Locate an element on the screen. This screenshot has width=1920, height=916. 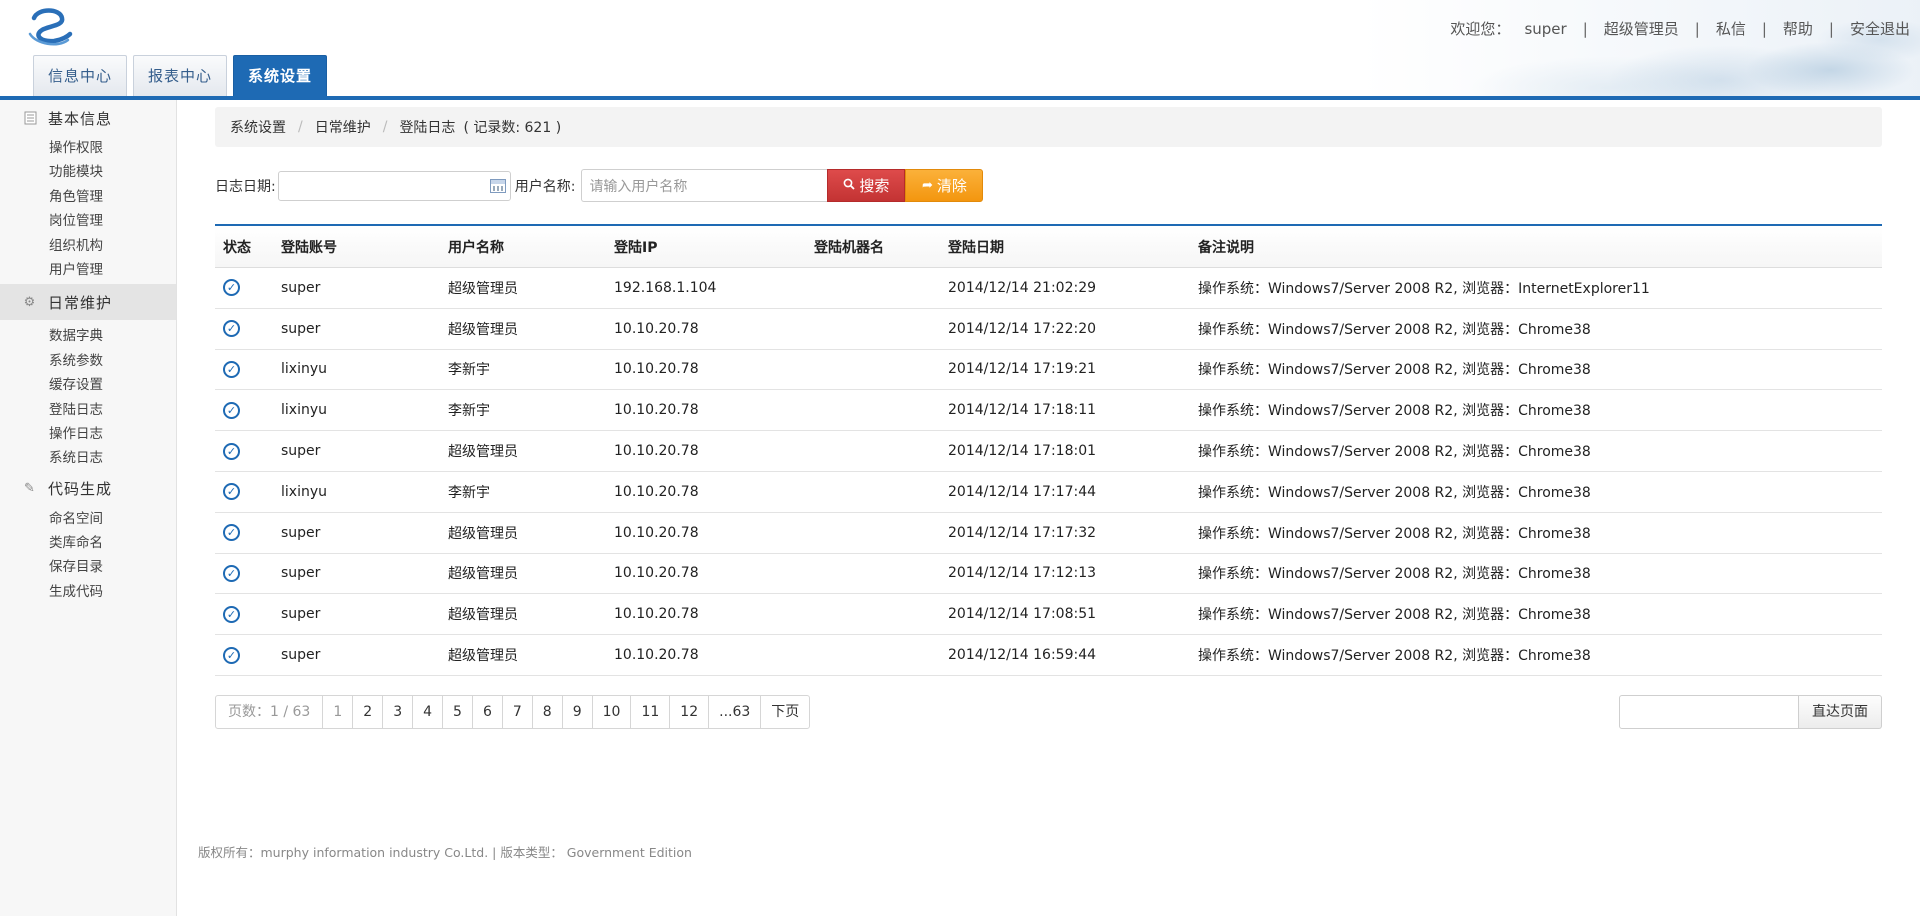
next-page-button: 下页 is located at coordinates (784, 712).